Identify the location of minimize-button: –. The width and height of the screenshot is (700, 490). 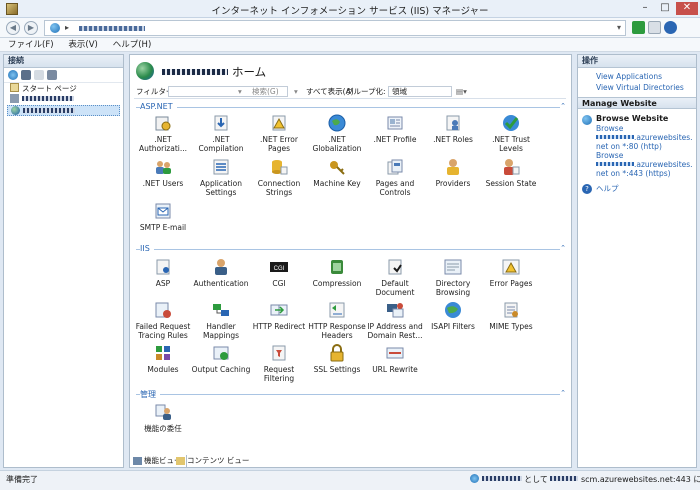
(645, 8).